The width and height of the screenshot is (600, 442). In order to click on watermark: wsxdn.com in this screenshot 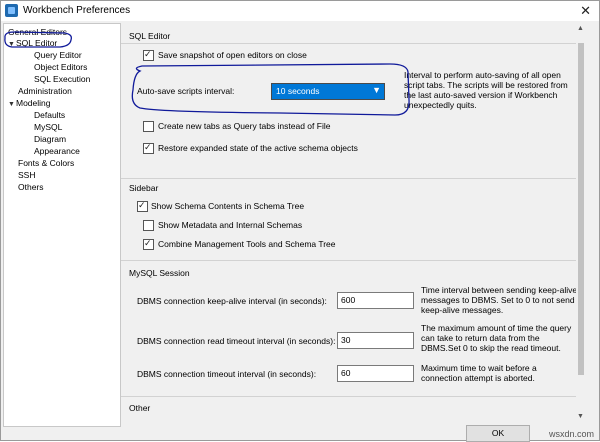, I will do `click(571, 434)`.